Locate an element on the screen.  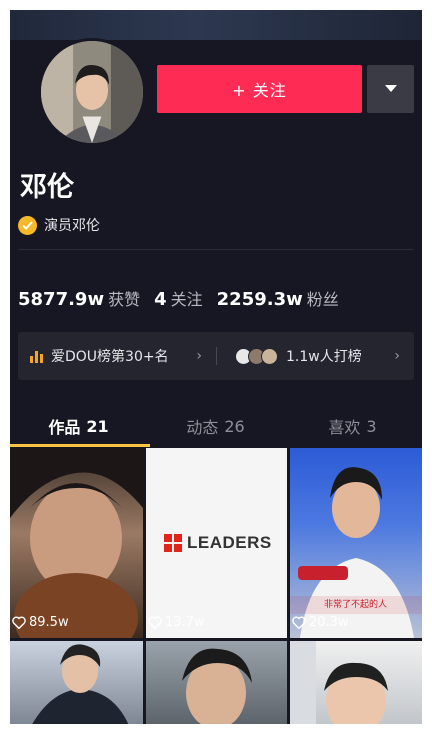
tab-likes: 喜欢 3 is located at coordinates (352, 426).